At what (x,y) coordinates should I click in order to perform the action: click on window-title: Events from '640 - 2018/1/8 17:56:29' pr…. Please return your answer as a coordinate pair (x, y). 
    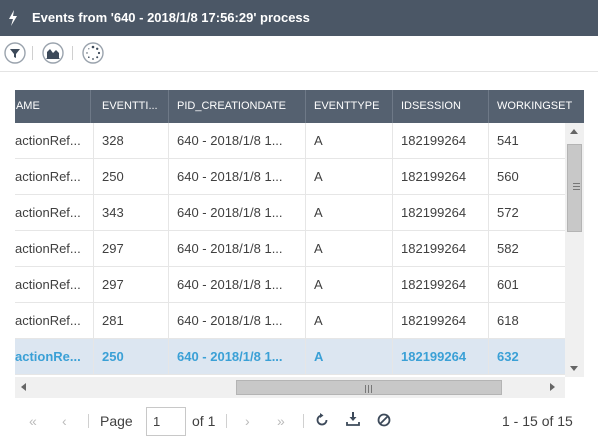
    Looking at the image, I should click on (171, 17).